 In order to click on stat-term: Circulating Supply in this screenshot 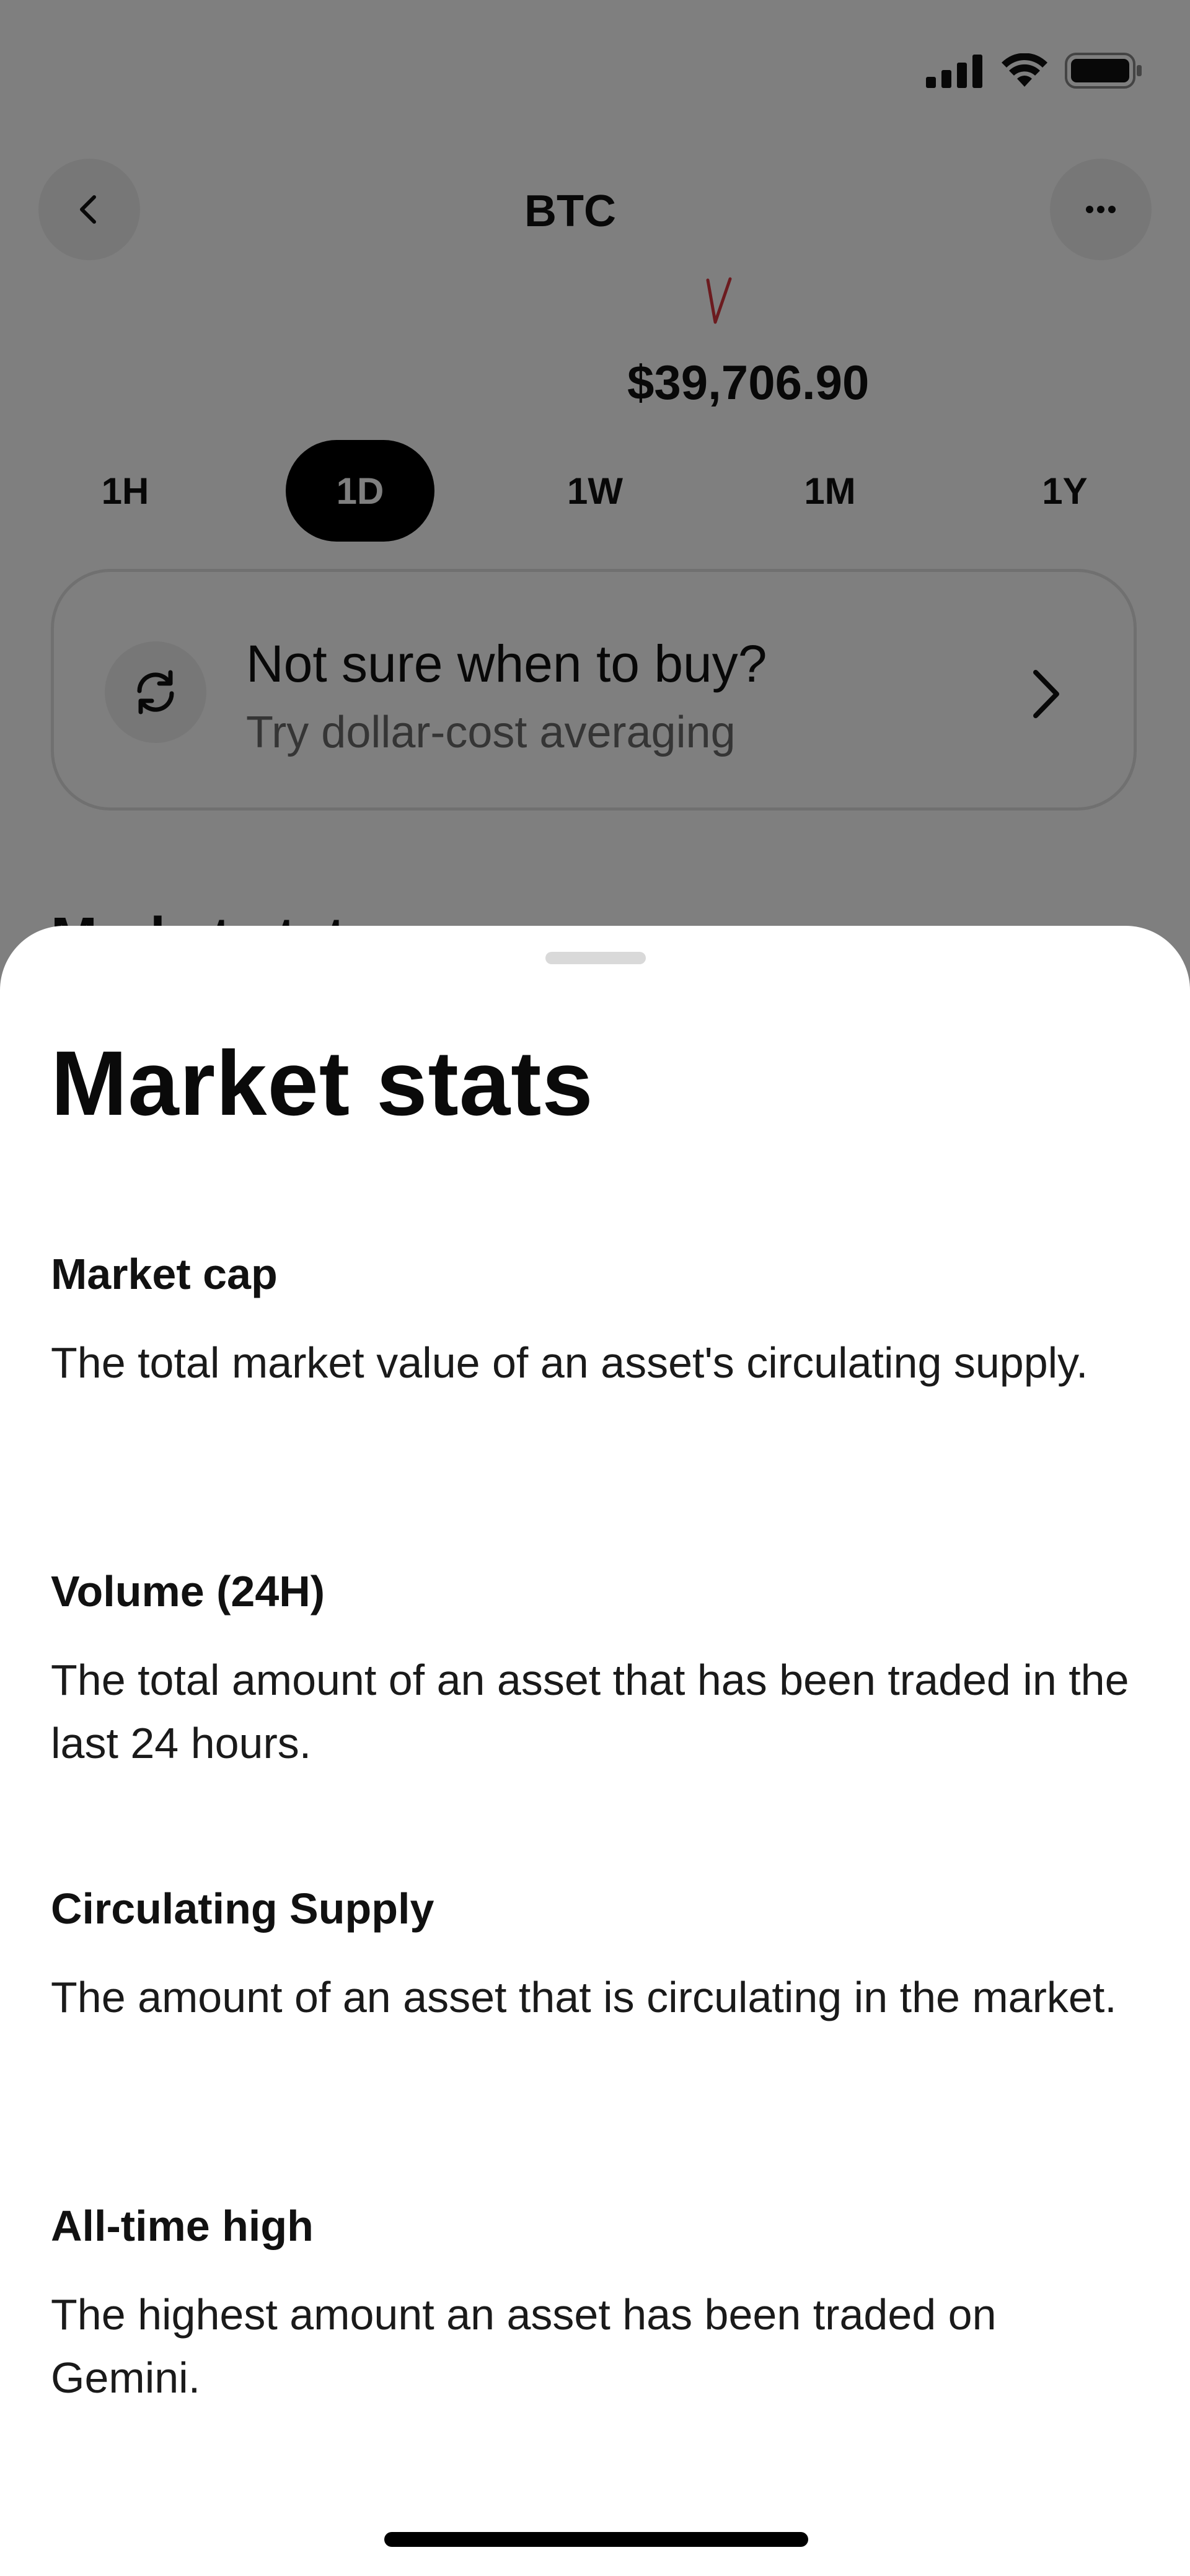, I will do `click(242, 1909)`.